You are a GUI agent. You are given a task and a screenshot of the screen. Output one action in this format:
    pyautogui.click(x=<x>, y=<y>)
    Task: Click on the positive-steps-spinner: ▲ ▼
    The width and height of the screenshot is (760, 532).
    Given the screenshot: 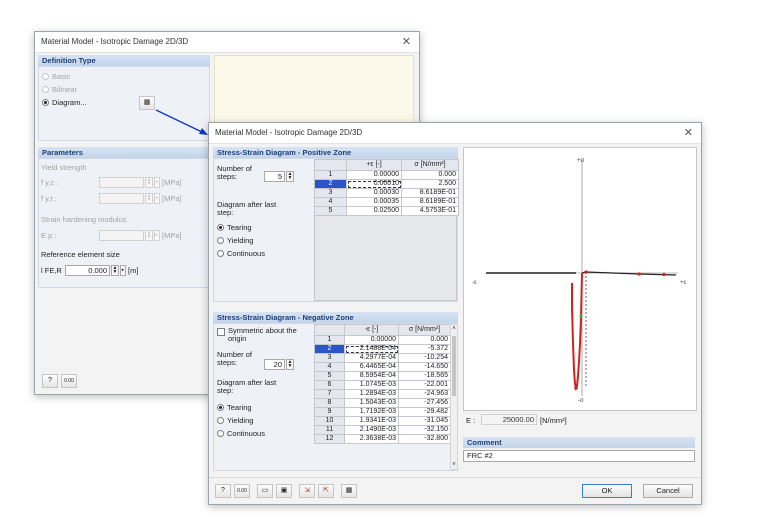 What is the action you would take?
    pyautogui.click(x=290, y=176)
    